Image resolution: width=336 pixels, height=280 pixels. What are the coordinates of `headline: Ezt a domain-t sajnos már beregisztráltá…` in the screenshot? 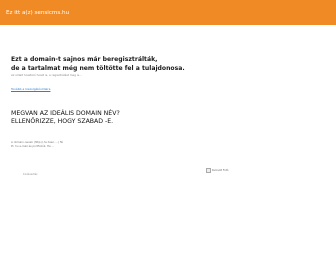 It's located at (141, 64).